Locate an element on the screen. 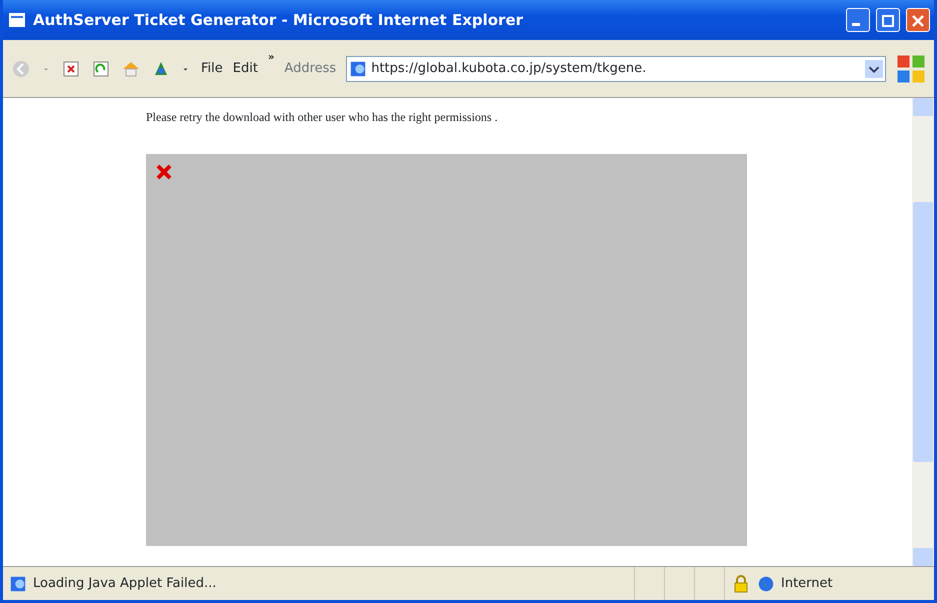  dropdown-icon is located at coordinates (874, 69).